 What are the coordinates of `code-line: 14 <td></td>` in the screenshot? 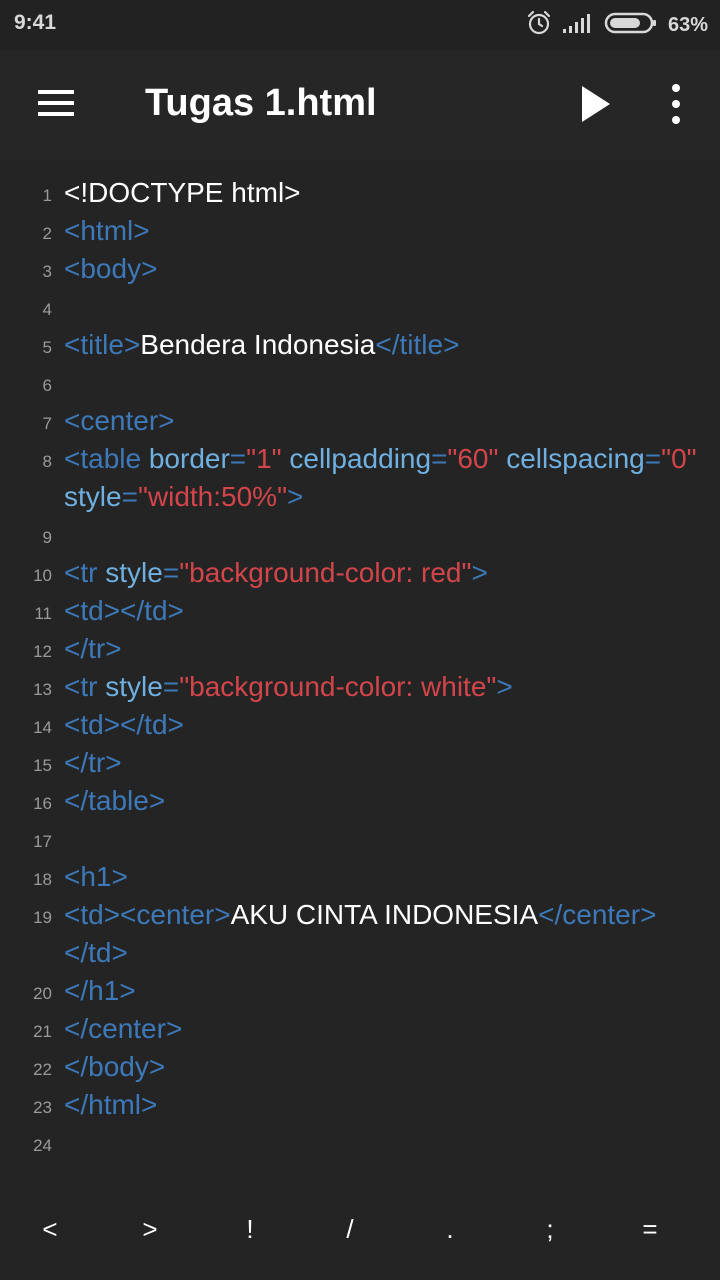 It's located at (360, 723).